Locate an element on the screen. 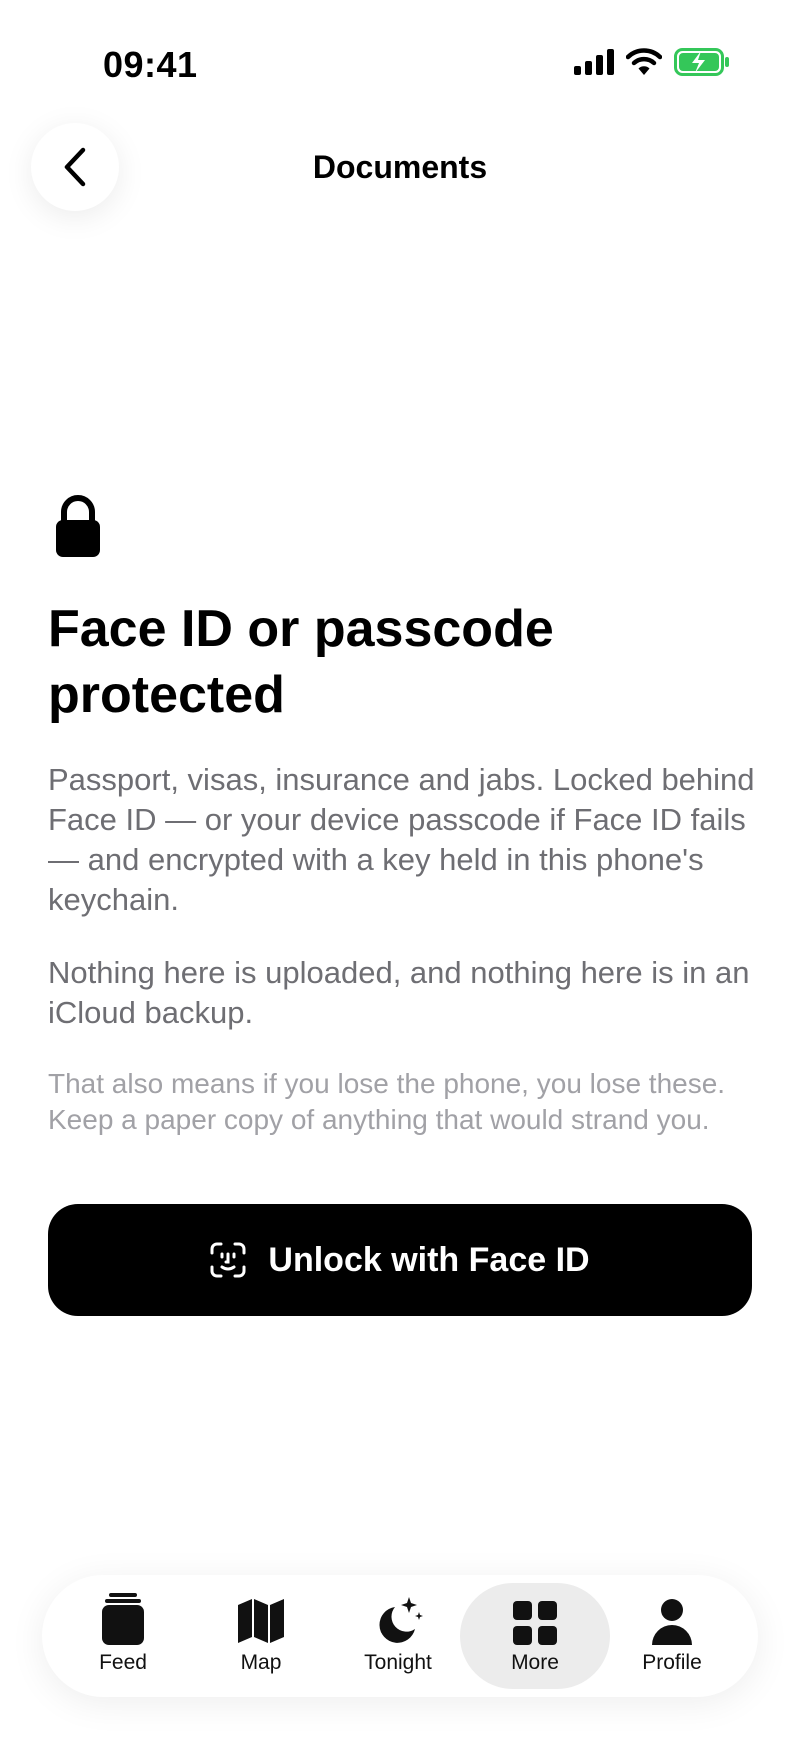  battery-charging-icon is located at coordinates (701, 62).